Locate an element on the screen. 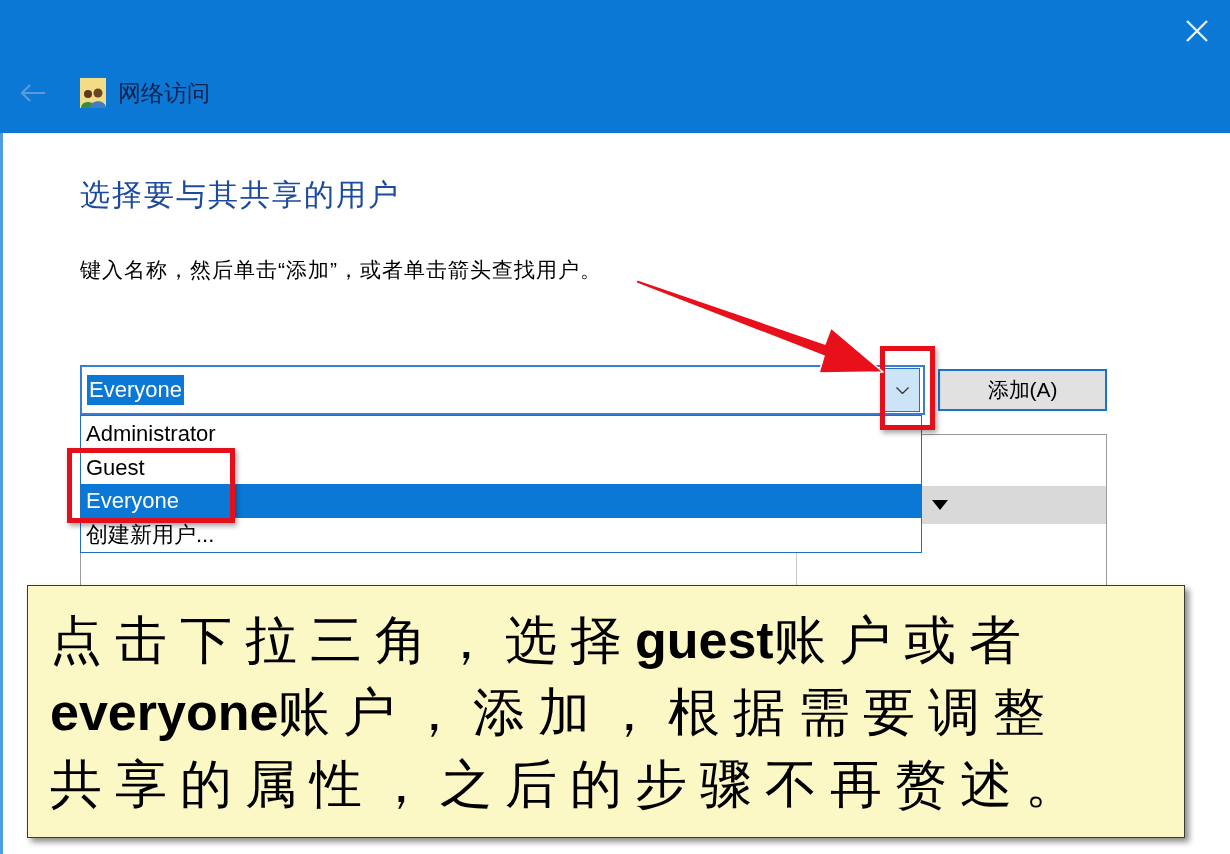 Image resolution: width=1230 pixels, height=854 pixels. close-icon is located at coordinates (1197, 31).